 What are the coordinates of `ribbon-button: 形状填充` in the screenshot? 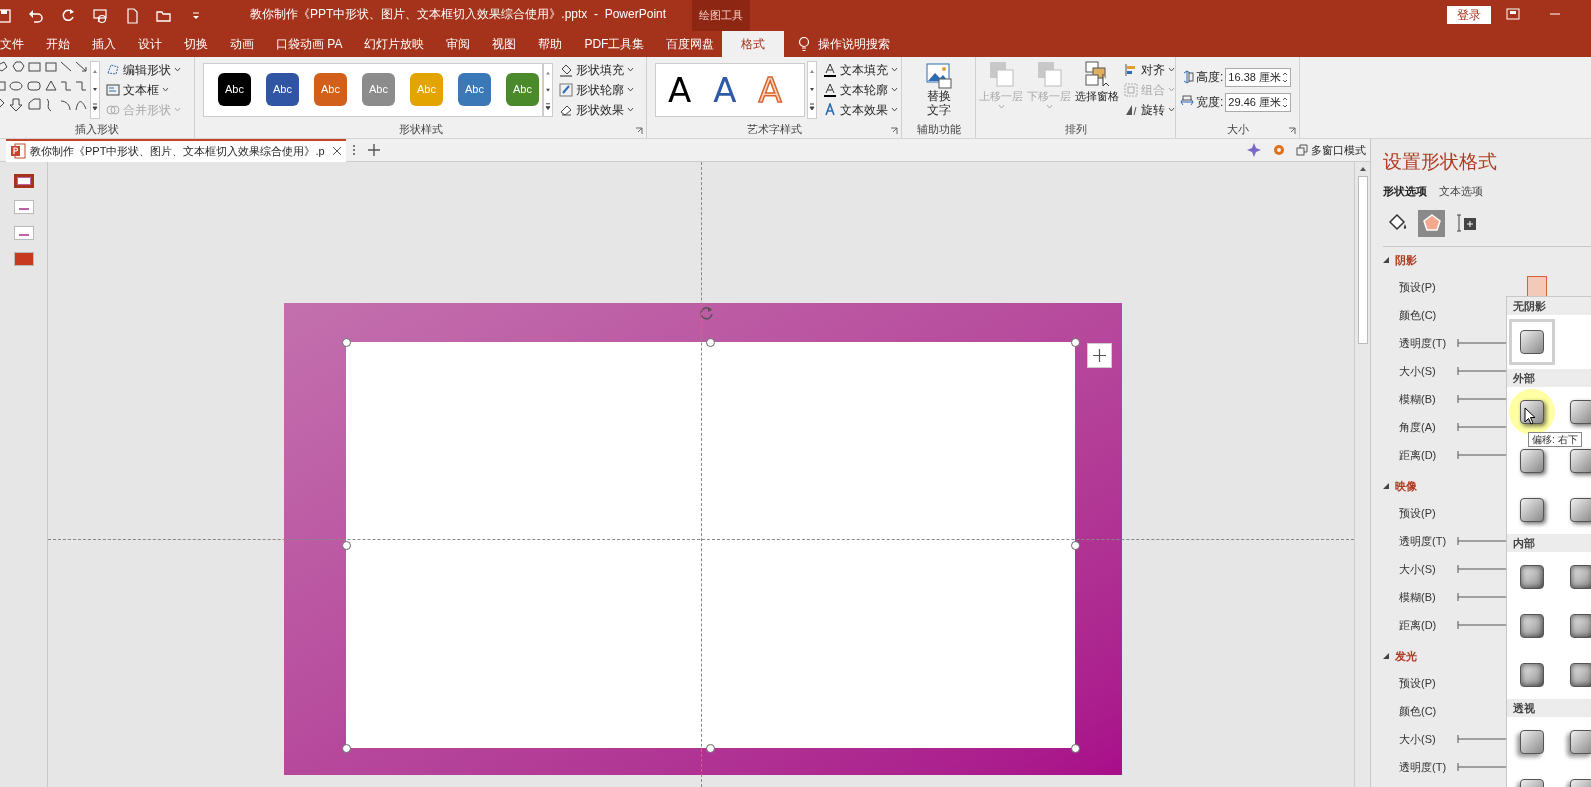 It's located at (596, 69).